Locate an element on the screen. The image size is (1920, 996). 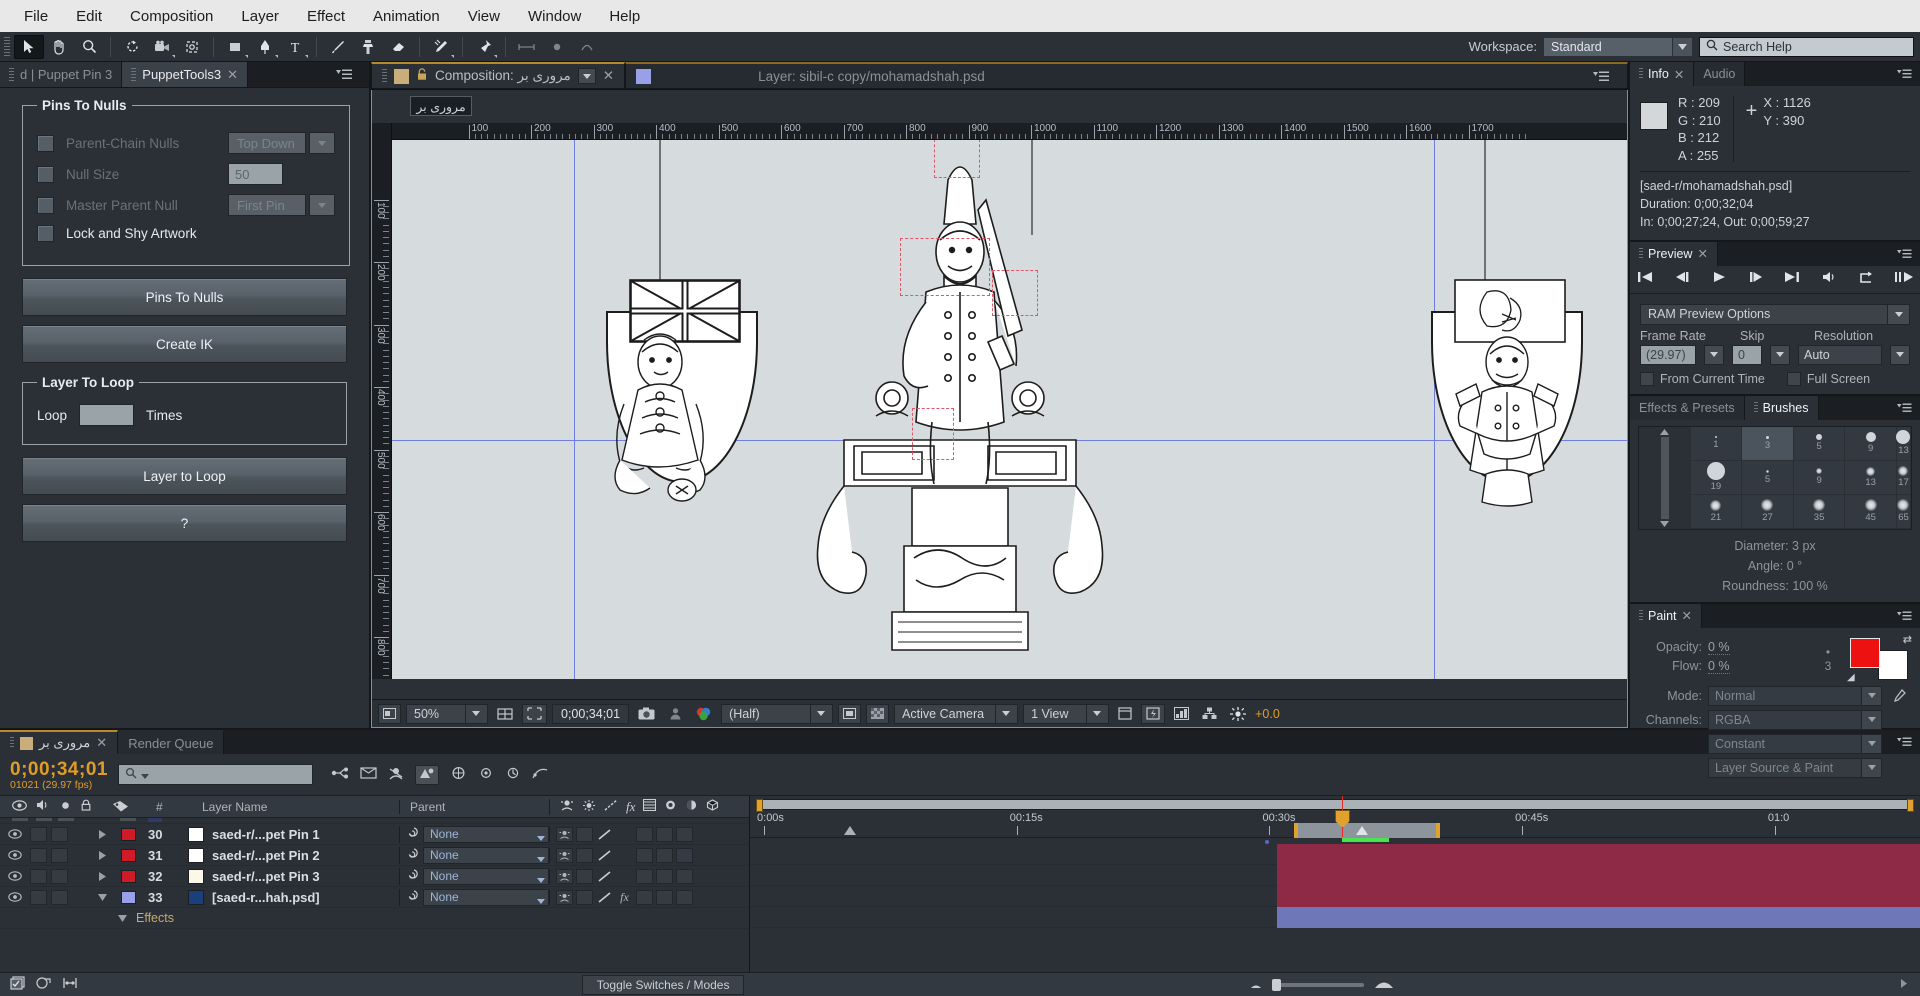
search-help-input: Search Help is located at coordinates (1806, 46).